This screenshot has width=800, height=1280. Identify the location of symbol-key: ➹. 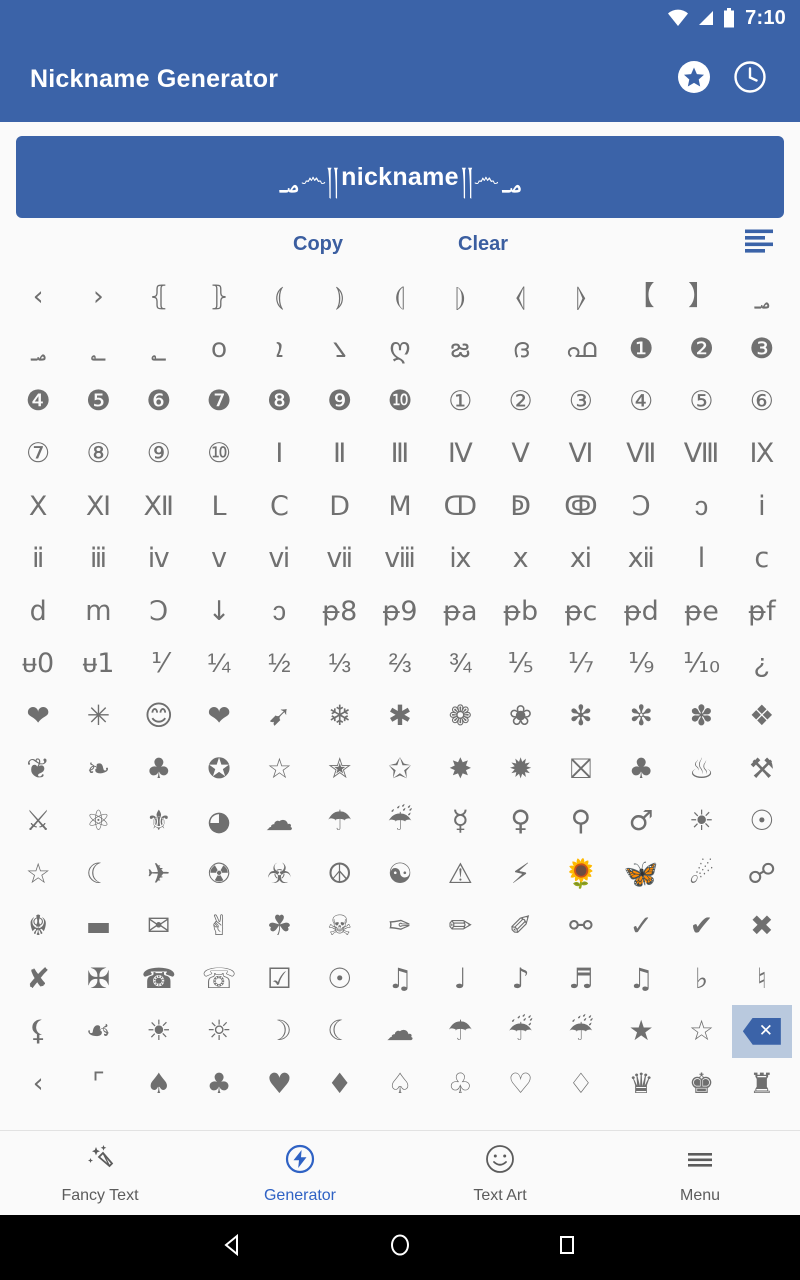
(279, 716).